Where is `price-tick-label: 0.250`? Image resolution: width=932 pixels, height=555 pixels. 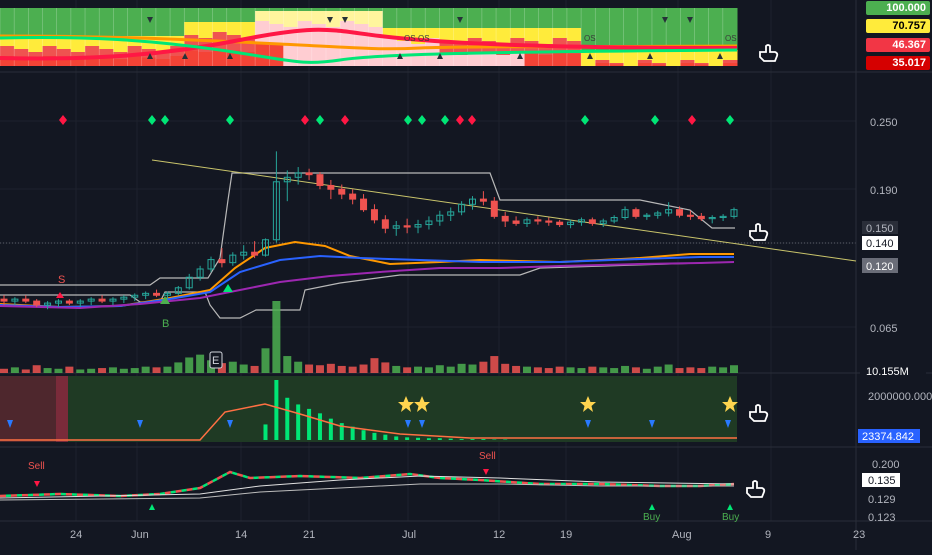 price-tick-label: 0.250 is located at coordinates (884, 123).